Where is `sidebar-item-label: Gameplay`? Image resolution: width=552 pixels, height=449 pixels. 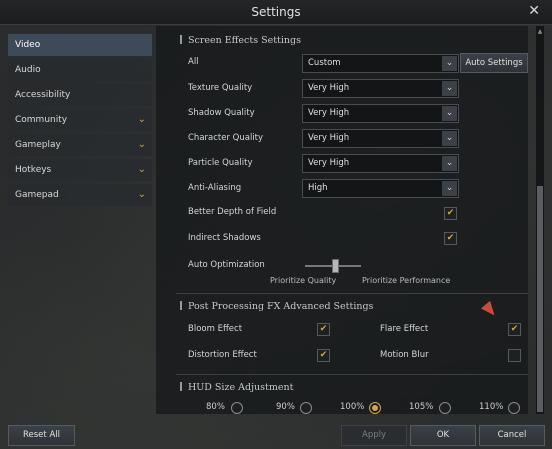
sidebar-item-label: Gameplay is located at coordinates (38, 145).